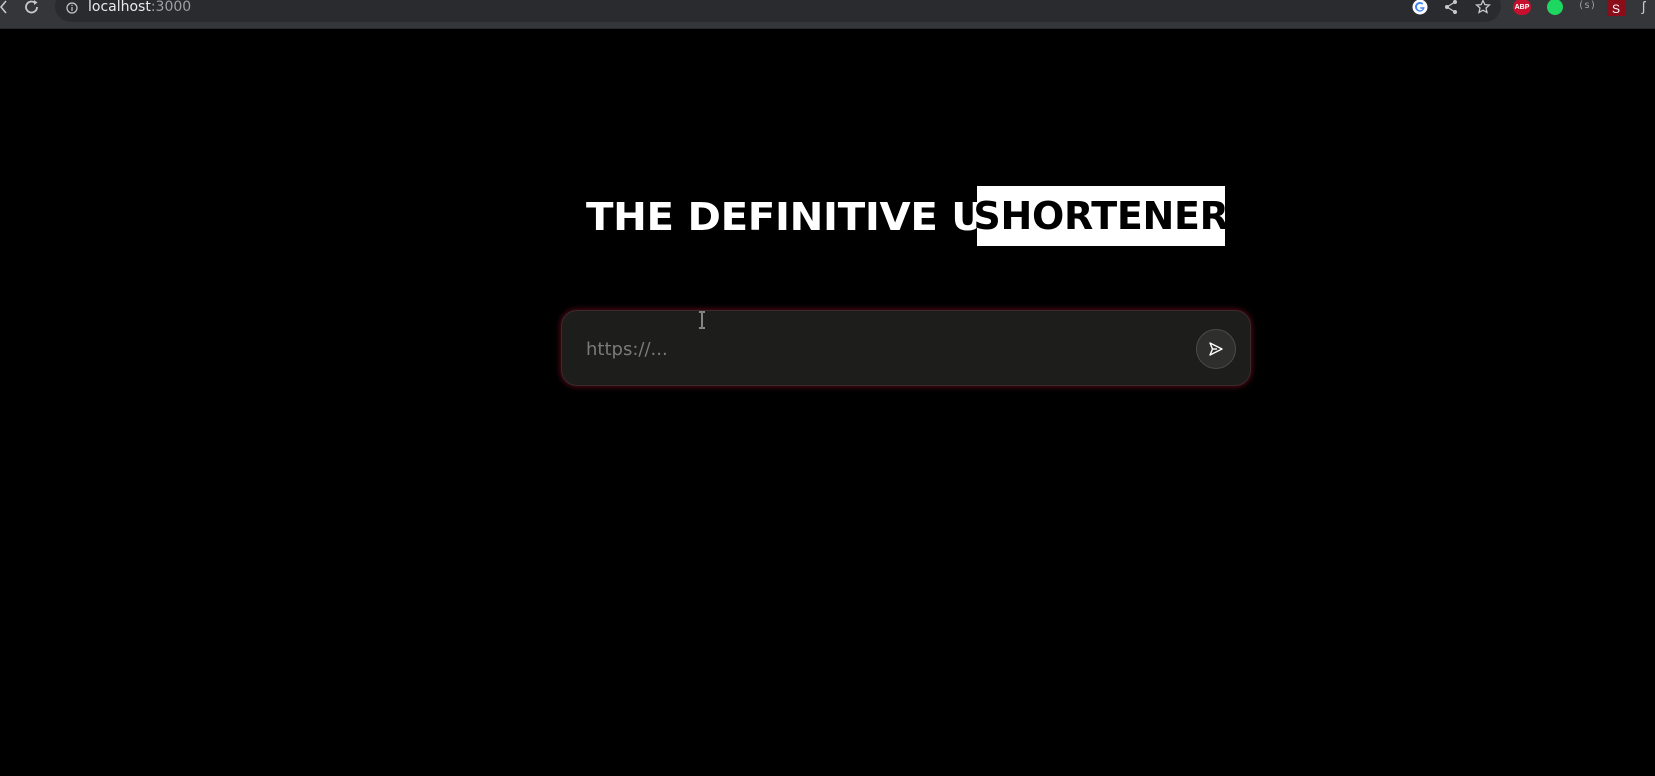 The width and height of the screenshot is (1655, 776). I want to click on title-main-text: THE DEFINITIVE URL, so click(813, 217).